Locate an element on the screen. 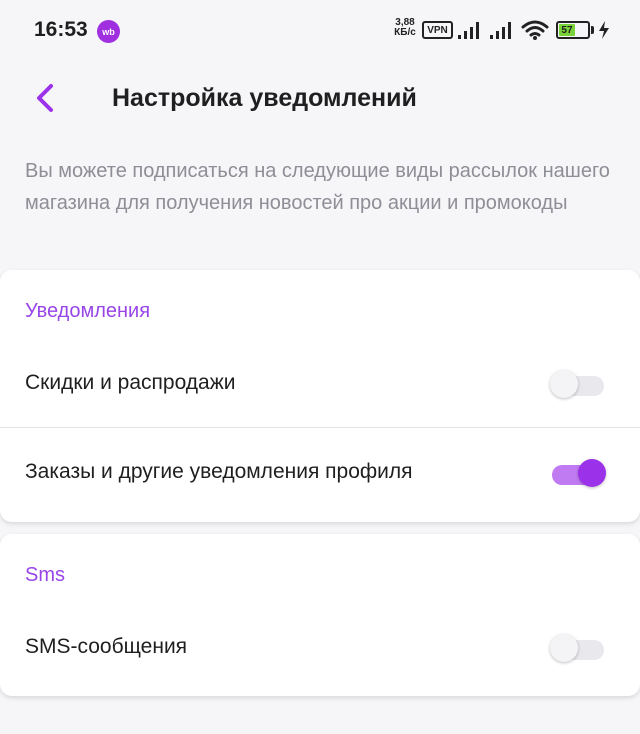 Image resolution: width=640 pixels, height=734 pixels. battery-level: 57 is located at coordinates (567, 30).